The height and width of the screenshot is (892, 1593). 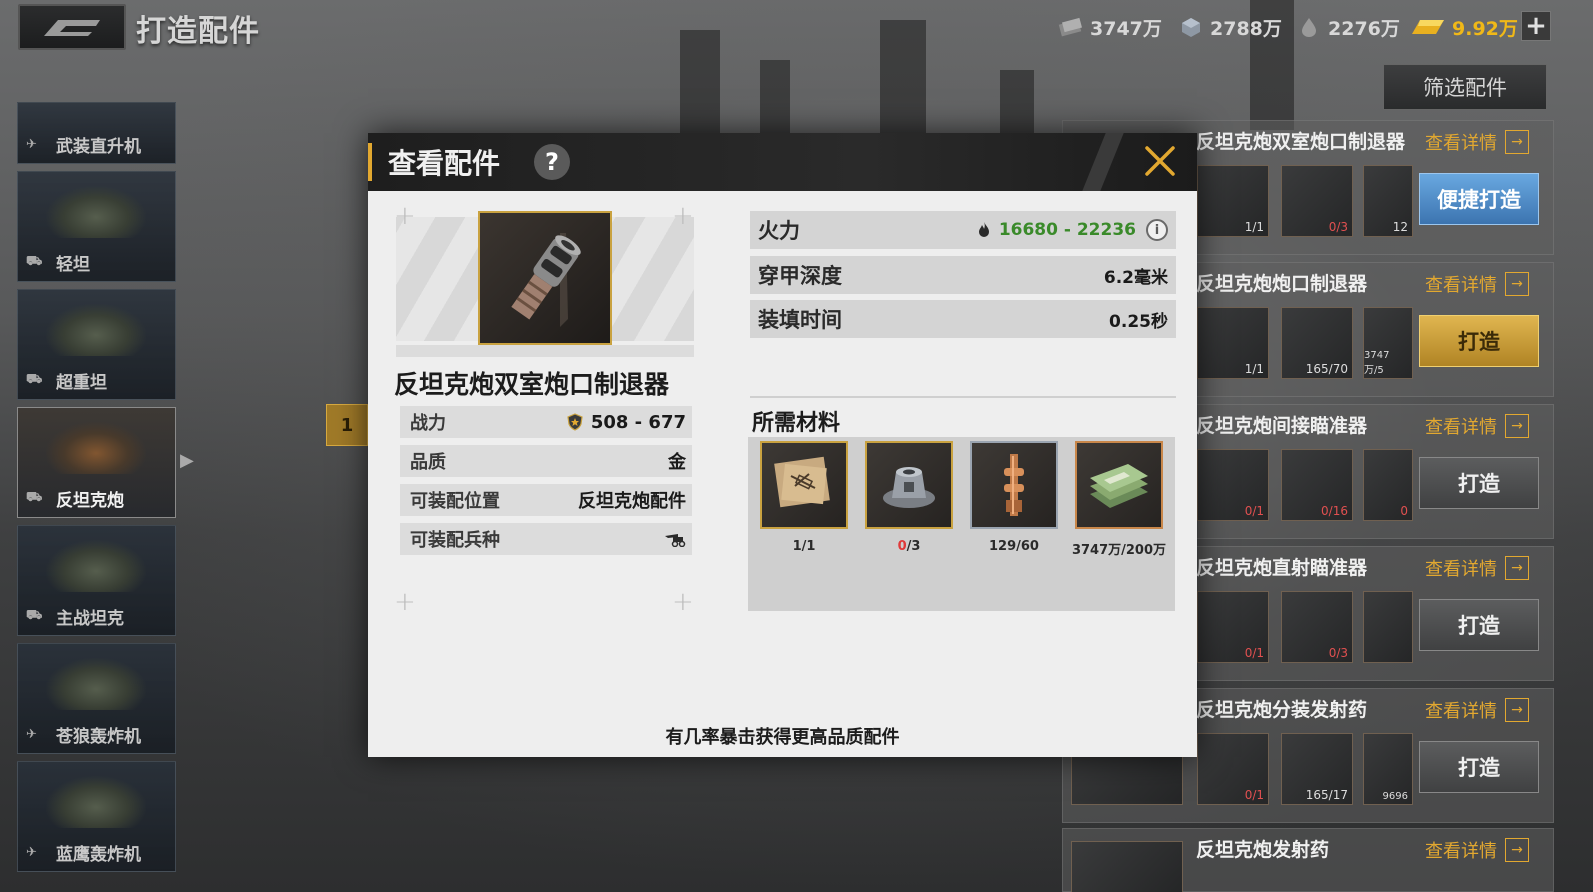 I want to click on stat-value: 16680 - 22236 i, so click(x=1072, y=230).